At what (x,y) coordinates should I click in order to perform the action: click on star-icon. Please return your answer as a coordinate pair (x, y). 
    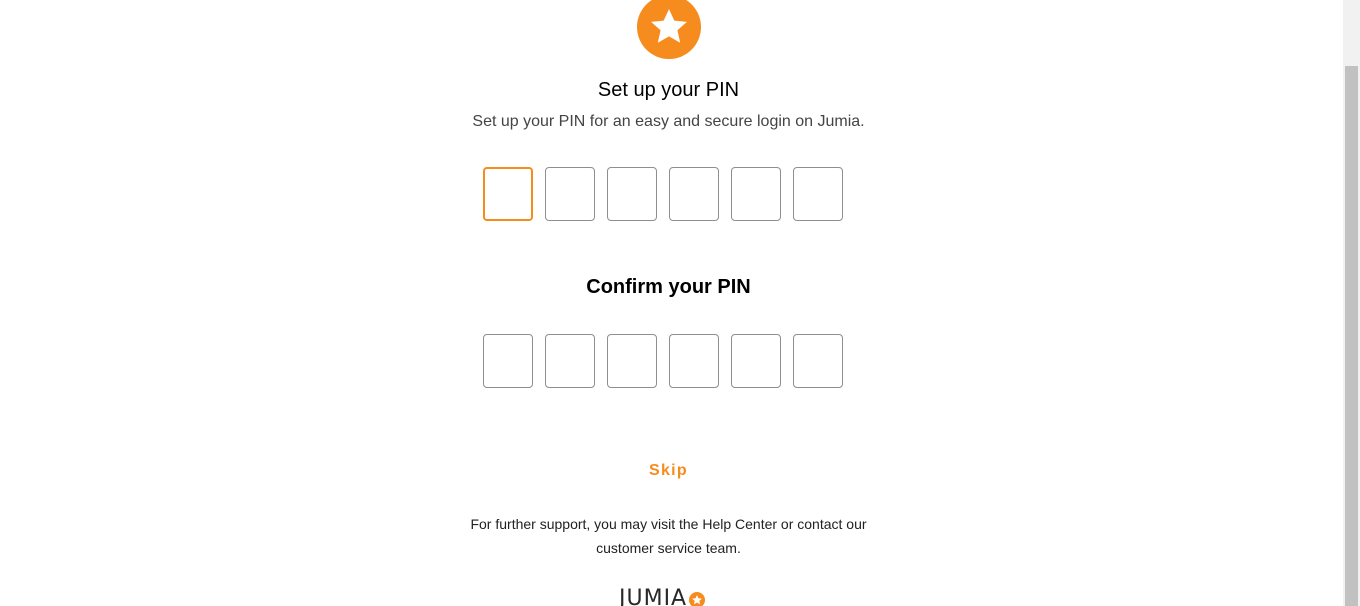
    Looking at the image, I should click on (669, 26).